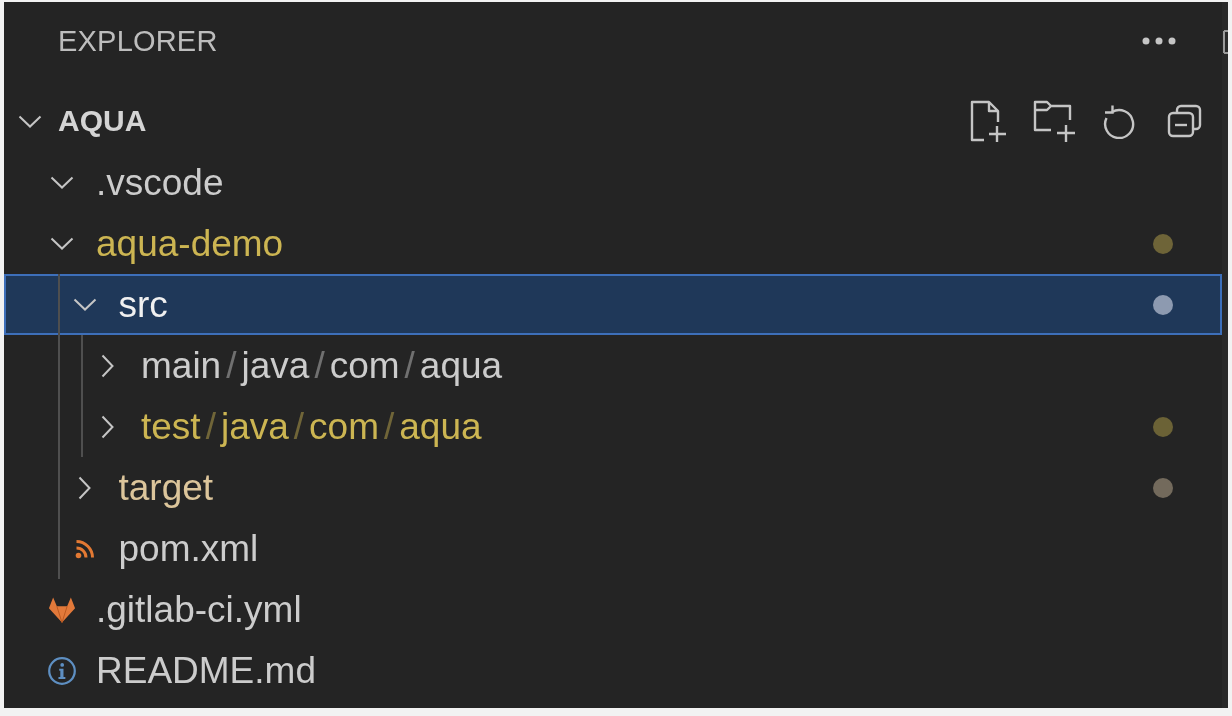 Image resolution: width=1232 pixels, height=716 pixels. Describe the element at coordinates (82, 121) in the screenshot. I see `section-header: AQUA` at that location.